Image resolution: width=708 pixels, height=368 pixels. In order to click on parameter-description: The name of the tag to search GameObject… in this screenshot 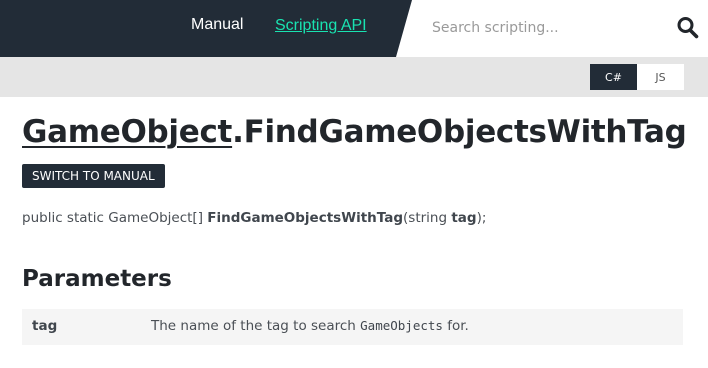, I will do `click(310, 326)`.